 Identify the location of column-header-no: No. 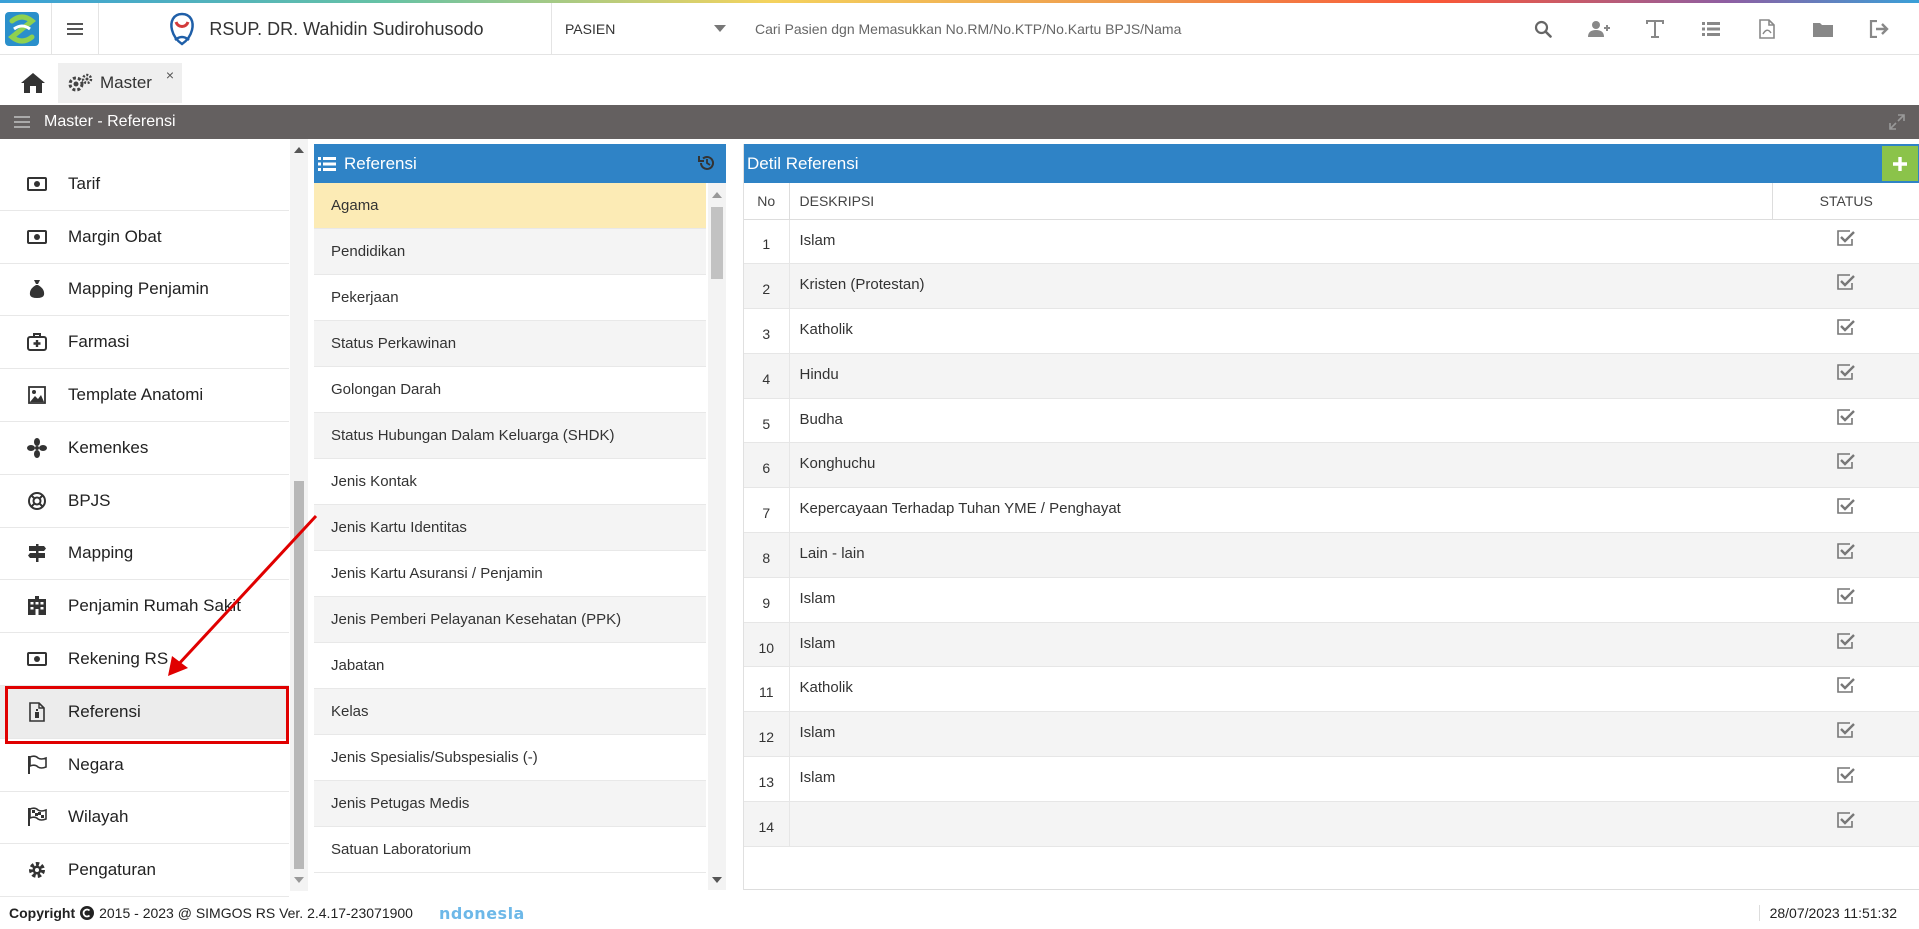
(767, 201).